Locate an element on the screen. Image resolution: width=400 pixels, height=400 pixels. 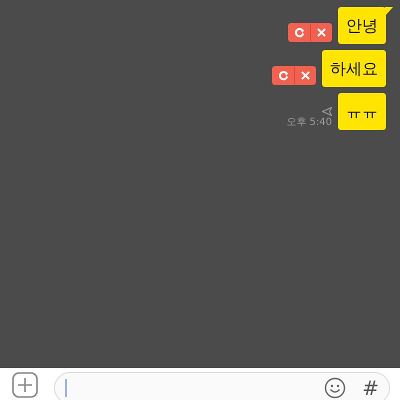
emoji-icon is located at coordinates (335, 388).